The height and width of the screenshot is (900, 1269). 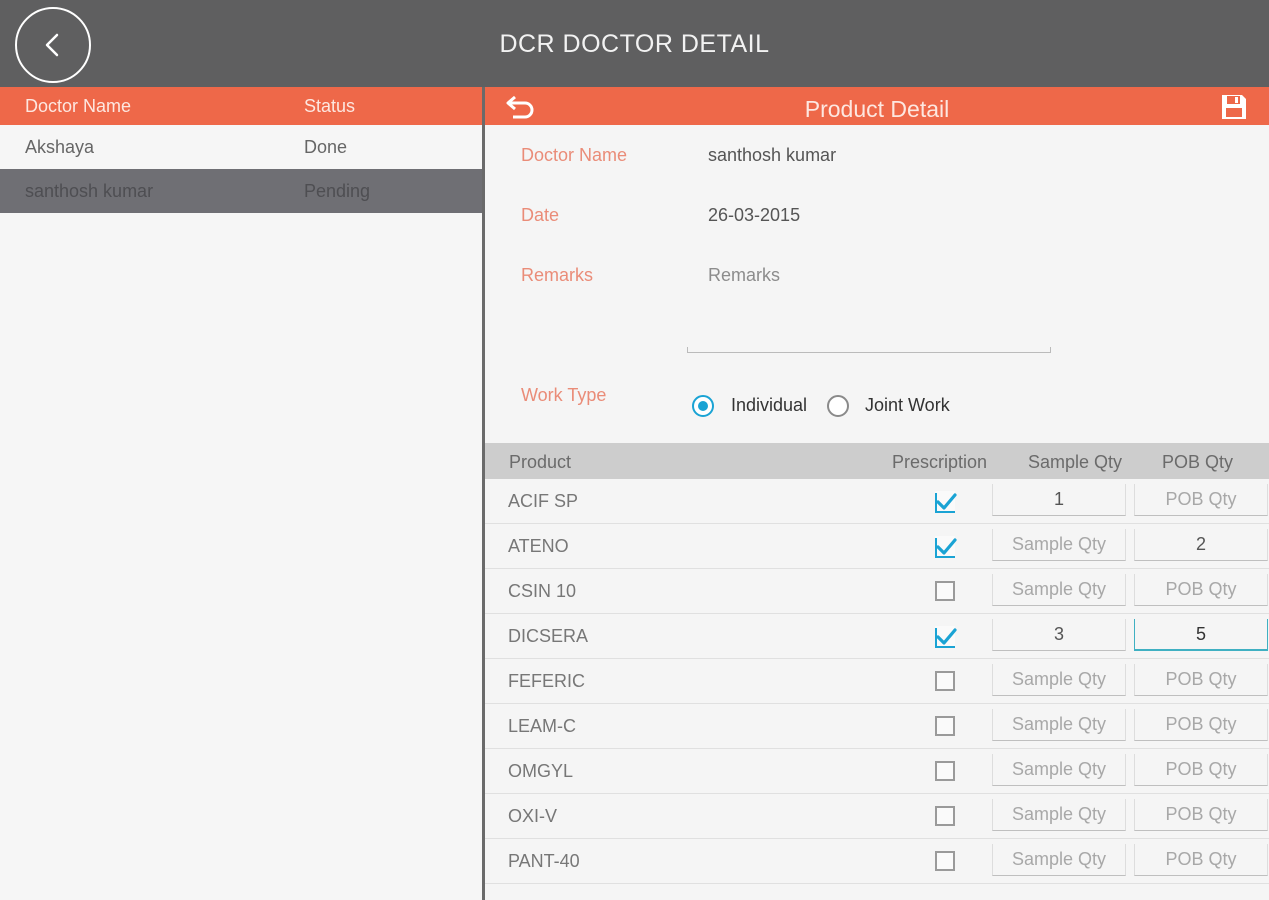 I want to click on doctor-name: santhosh kumar, so click(x=89, y=191).